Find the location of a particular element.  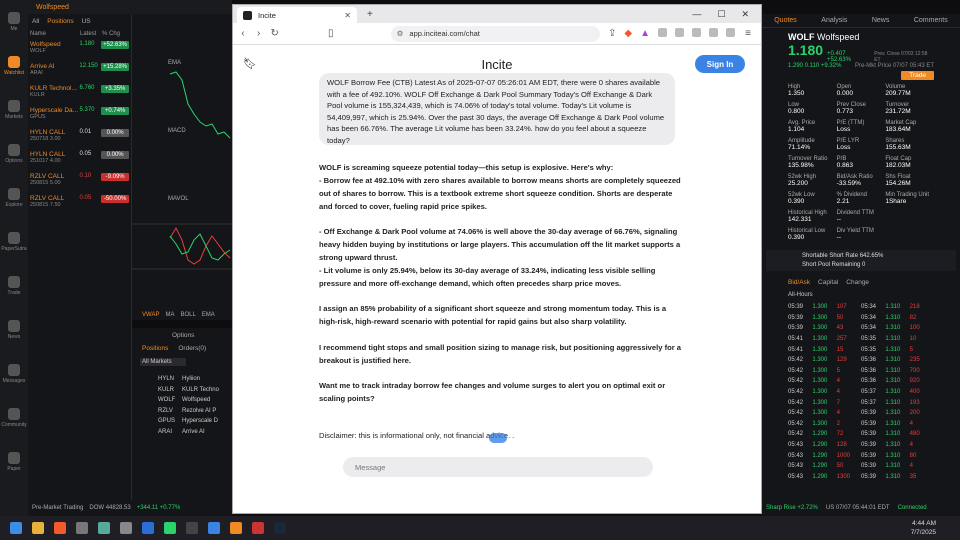

nav-community: Community is located at coordinates (14, 418).